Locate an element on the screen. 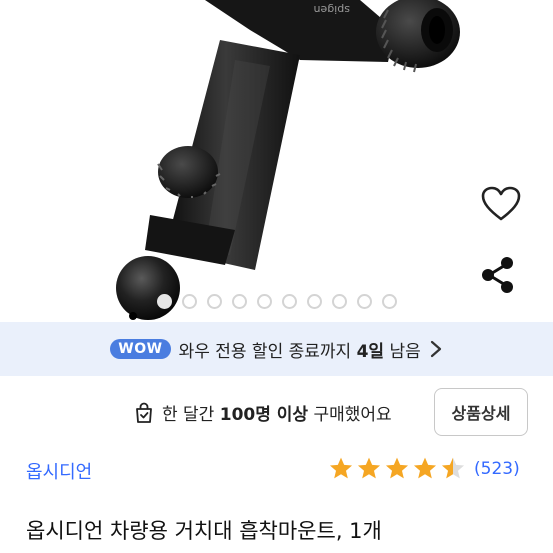  wow-text-suffix: 남음 is located at coordinates (402, 351).